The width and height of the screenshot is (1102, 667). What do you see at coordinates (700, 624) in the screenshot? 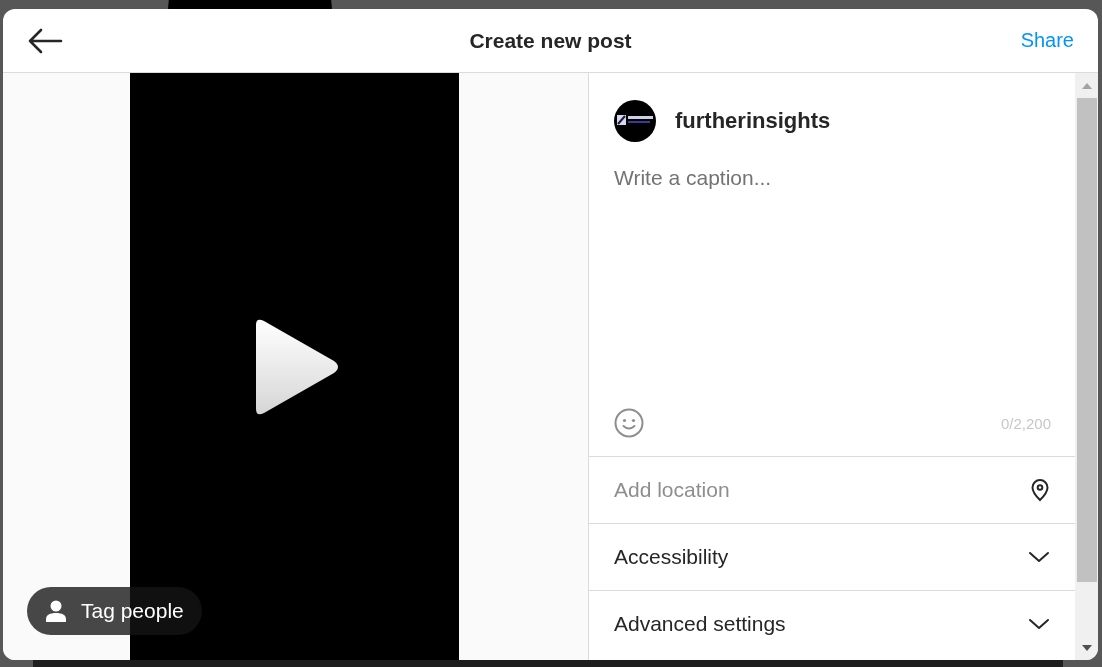
I see `section-label: Advanced settings` at bounding box center [700, 624].